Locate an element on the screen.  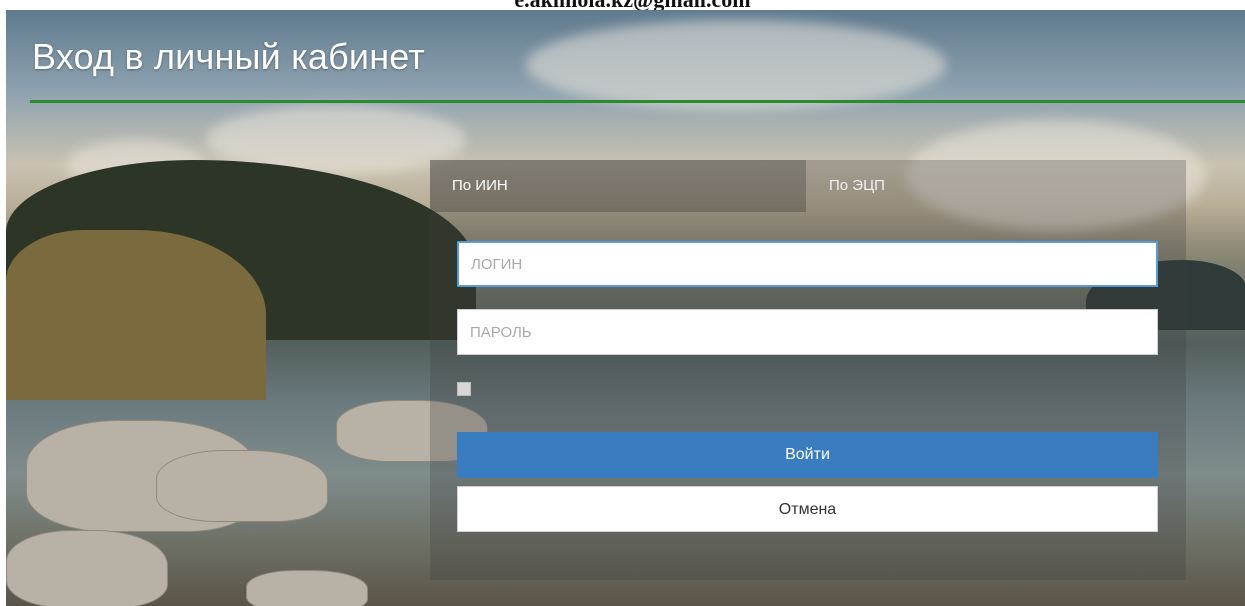
login-input is located at coordinates (807, 264).